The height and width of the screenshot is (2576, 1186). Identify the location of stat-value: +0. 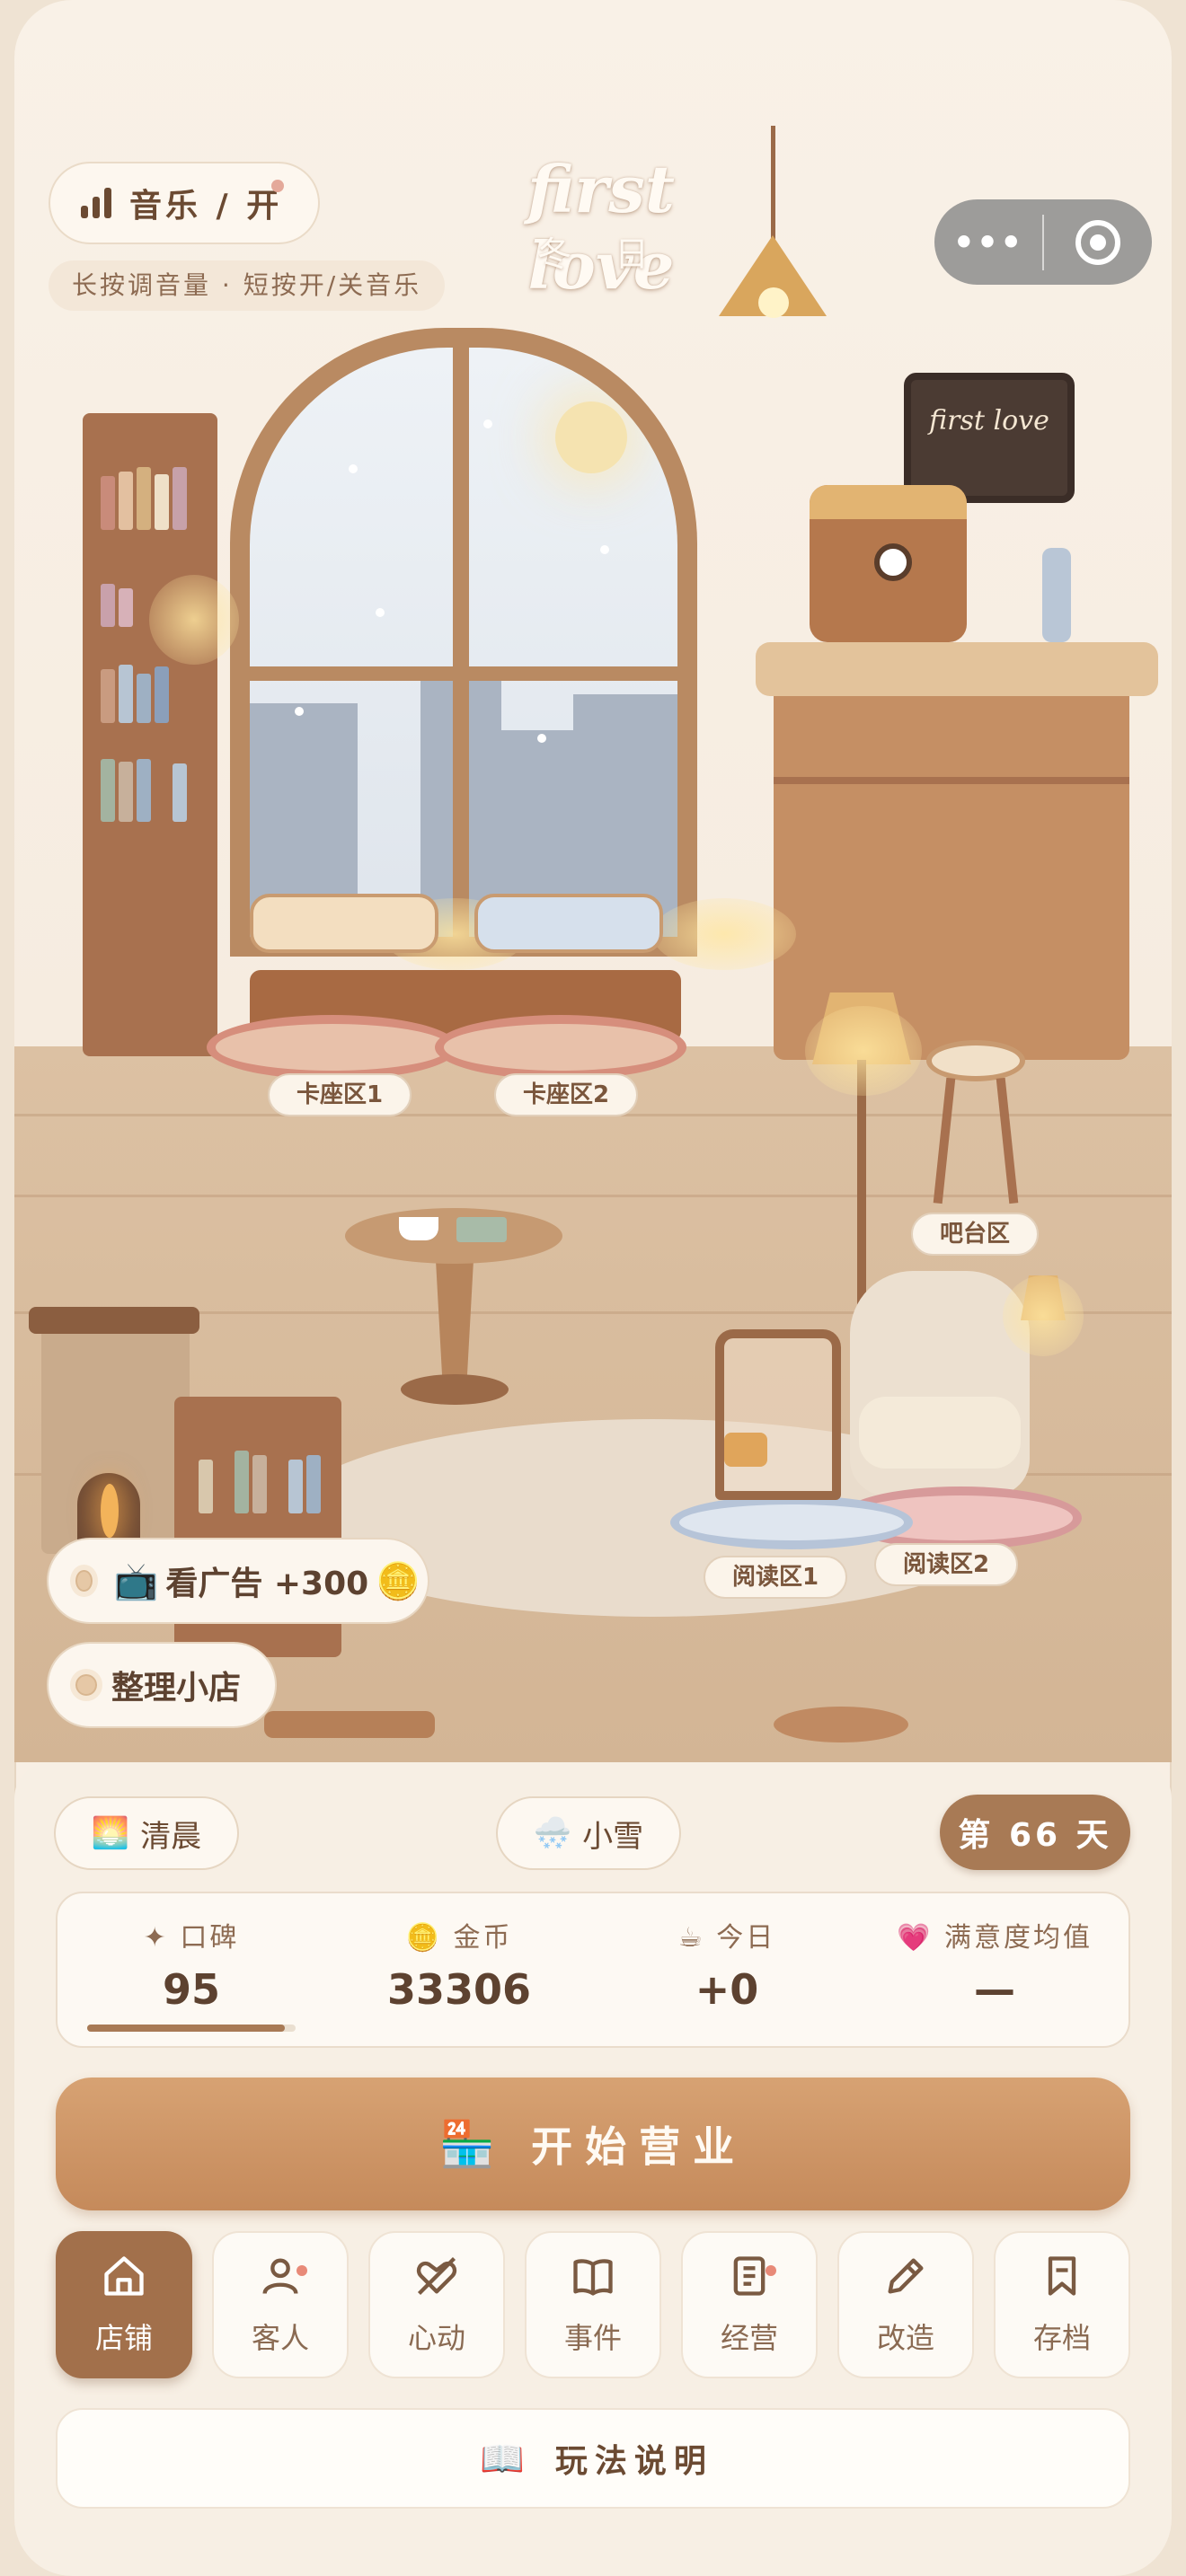
(727, 1989).